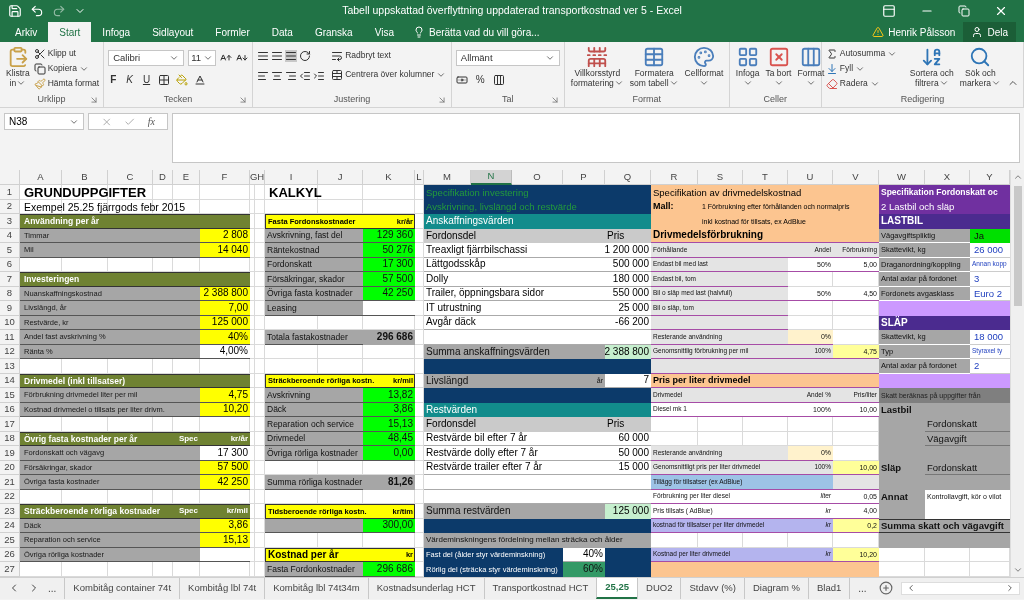  Describe the element at coordinates (10, 366) in the screenshot. I see `row-header: 13` at that location.